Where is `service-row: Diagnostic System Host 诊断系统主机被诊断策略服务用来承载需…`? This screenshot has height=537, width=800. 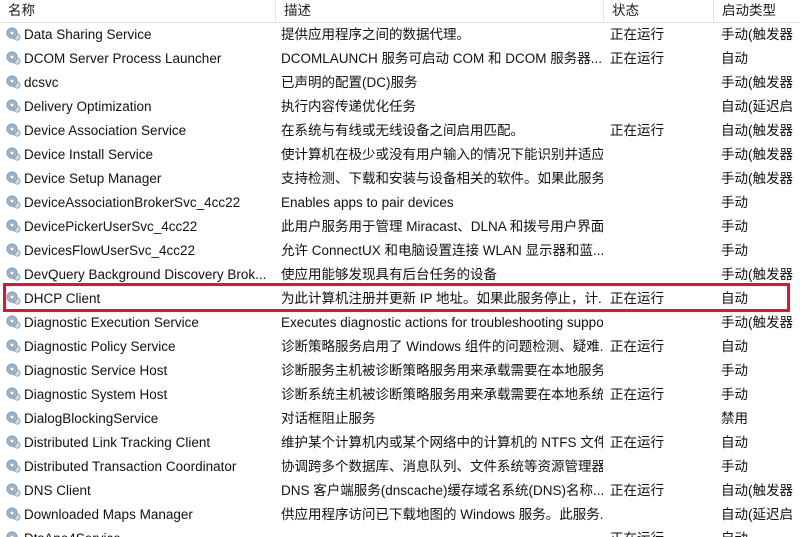
service-row: Diagnostic System Host 诊断系统主机被诊断策略服务用来承载需… is located at coordinates (400, 395).